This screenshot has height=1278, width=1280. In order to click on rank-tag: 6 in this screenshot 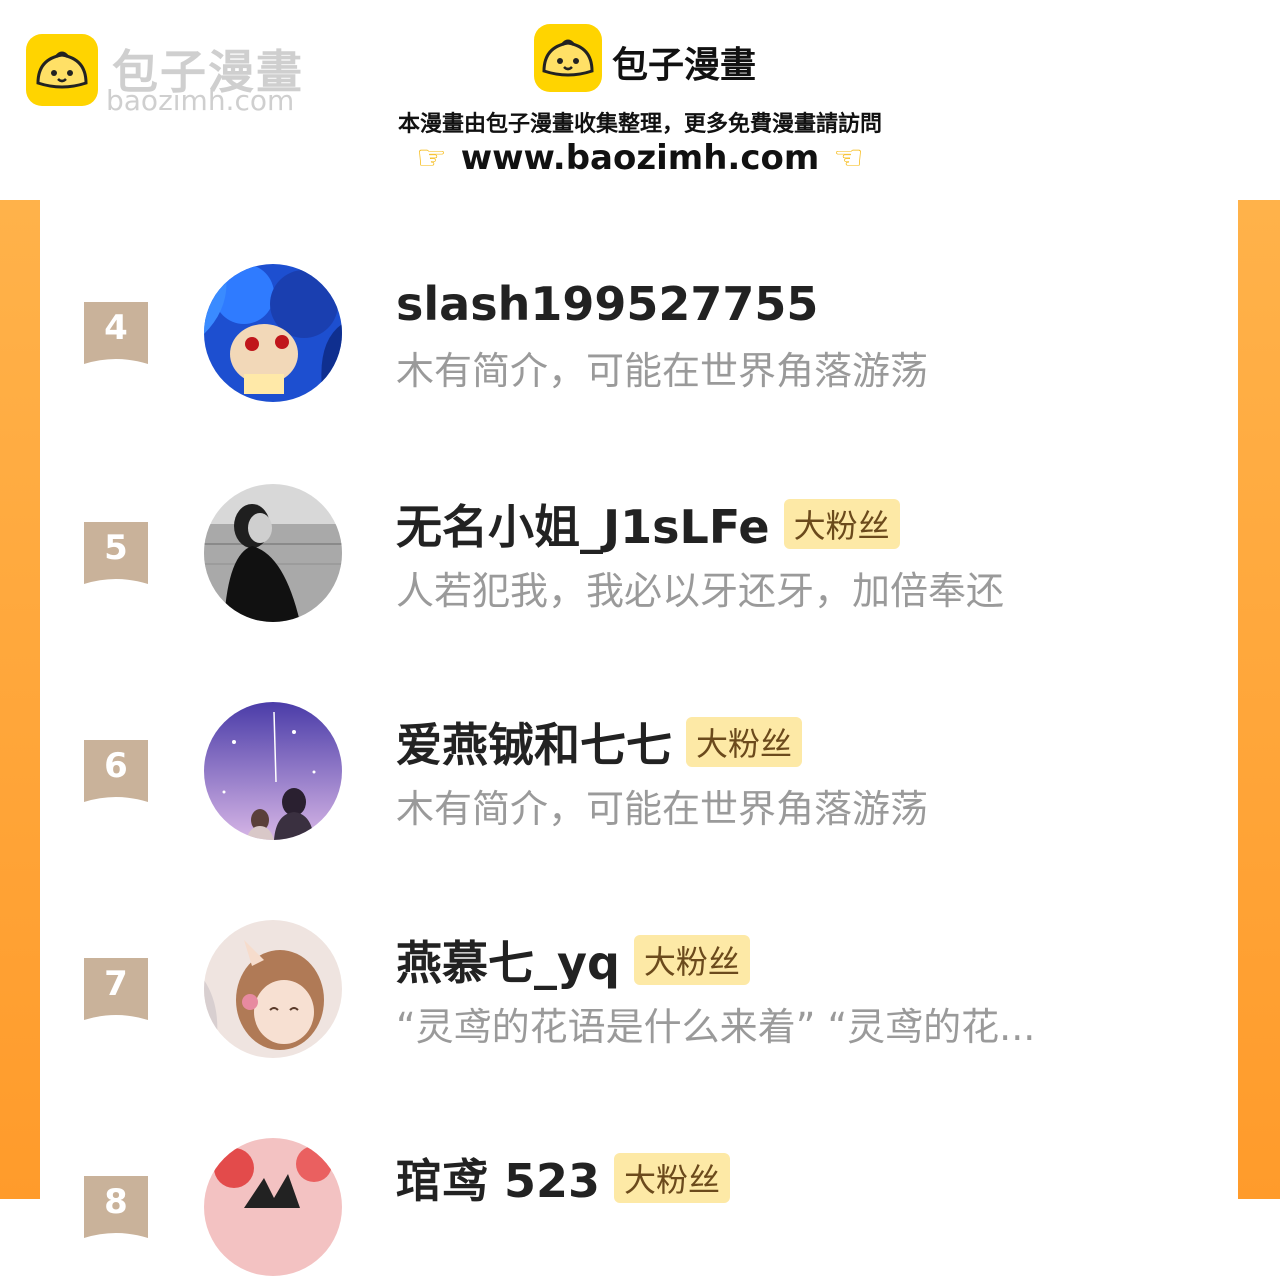, I will do `click(116, 771)`.